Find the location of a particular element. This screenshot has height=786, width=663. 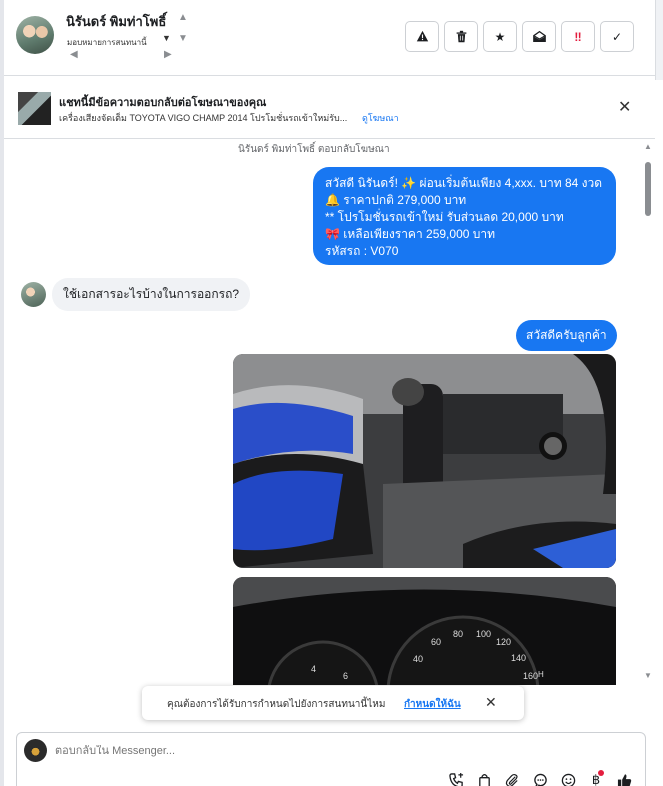

svg-text: 80 is located at coordinates (458, 634).